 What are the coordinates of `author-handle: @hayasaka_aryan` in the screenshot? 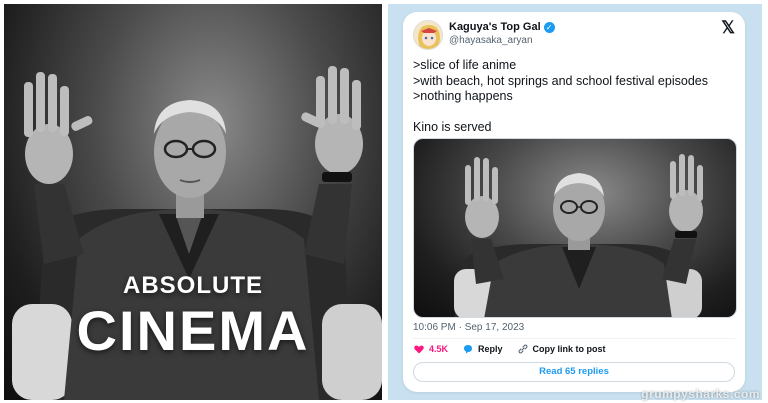 It's located at (491, 40).